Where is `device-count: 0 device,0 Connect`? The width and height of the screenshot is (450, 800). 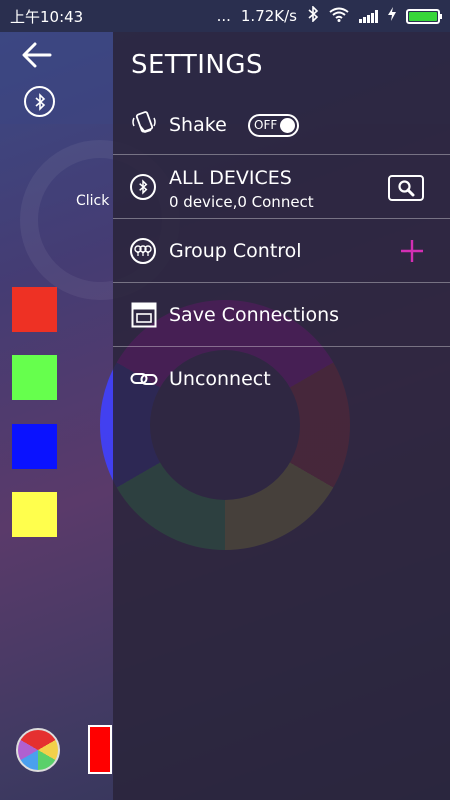
device-count: 0 device,0 Connect is located at coordinates (241, 202).